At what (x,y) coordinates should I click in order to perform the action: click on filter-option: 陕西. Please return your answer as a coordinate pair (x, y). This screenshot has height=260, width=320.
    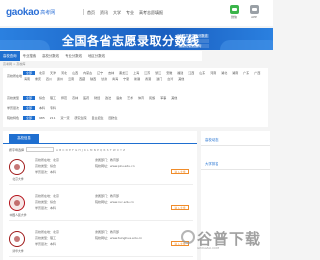
    Looking at the image, I should click on (93, 79).